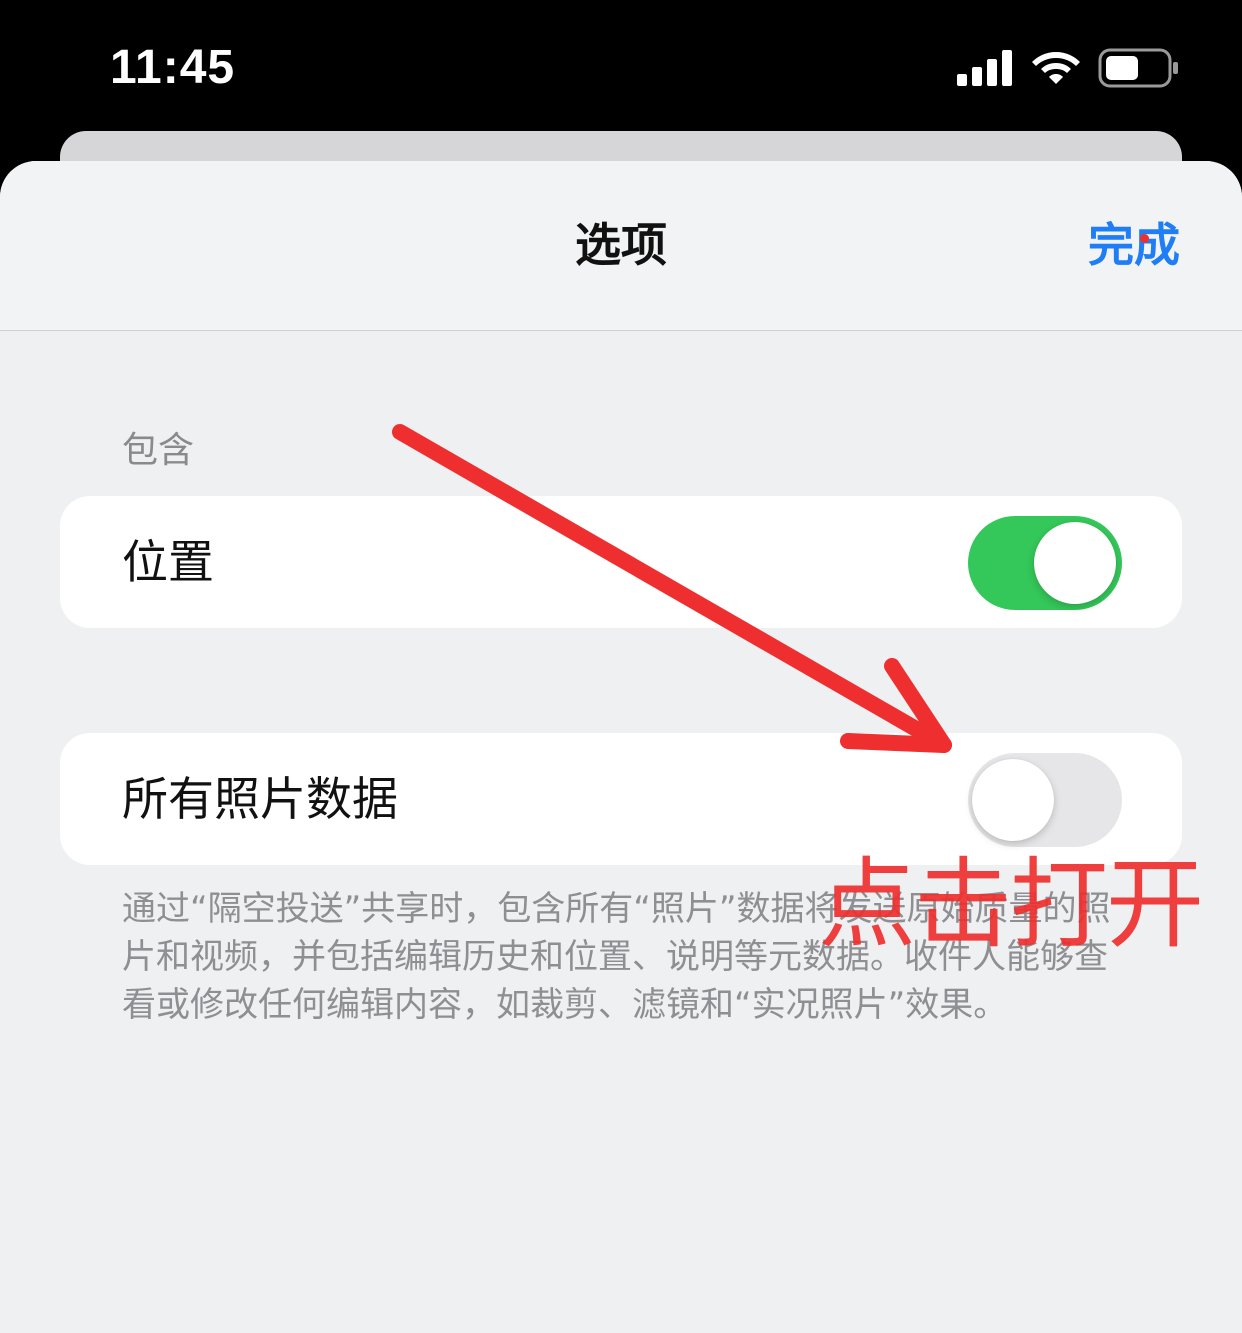 The height and width of the screenshot is (1333, 1242). What do you see at coordinates (1144, 238) in the screenshot?
I see `annotation-dot` at bounding box center [1144, 238].